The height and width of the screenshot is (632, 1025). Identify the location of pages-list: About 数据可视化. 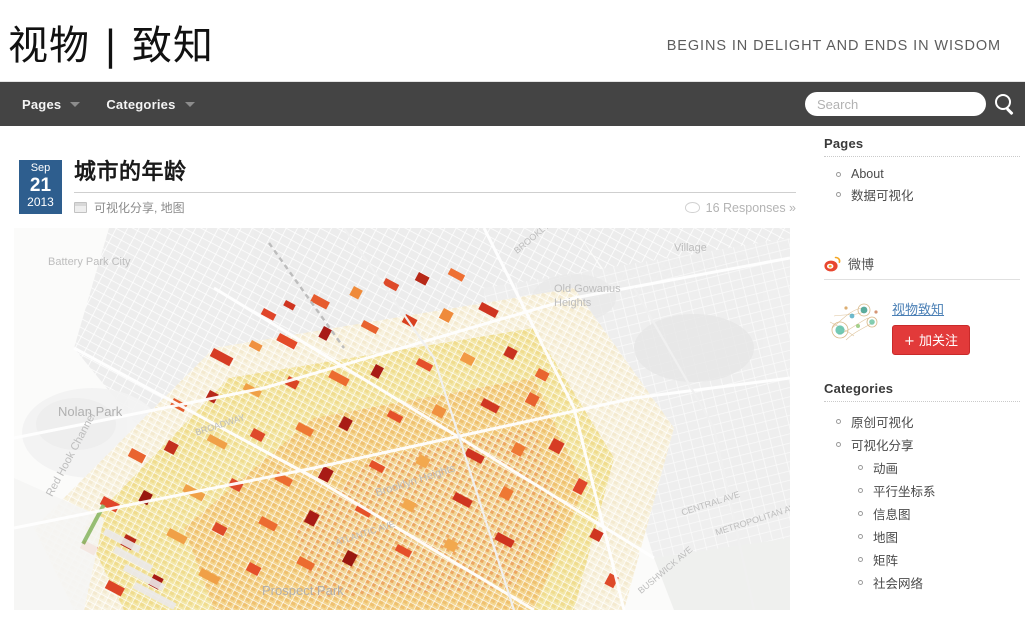
(922, 185).